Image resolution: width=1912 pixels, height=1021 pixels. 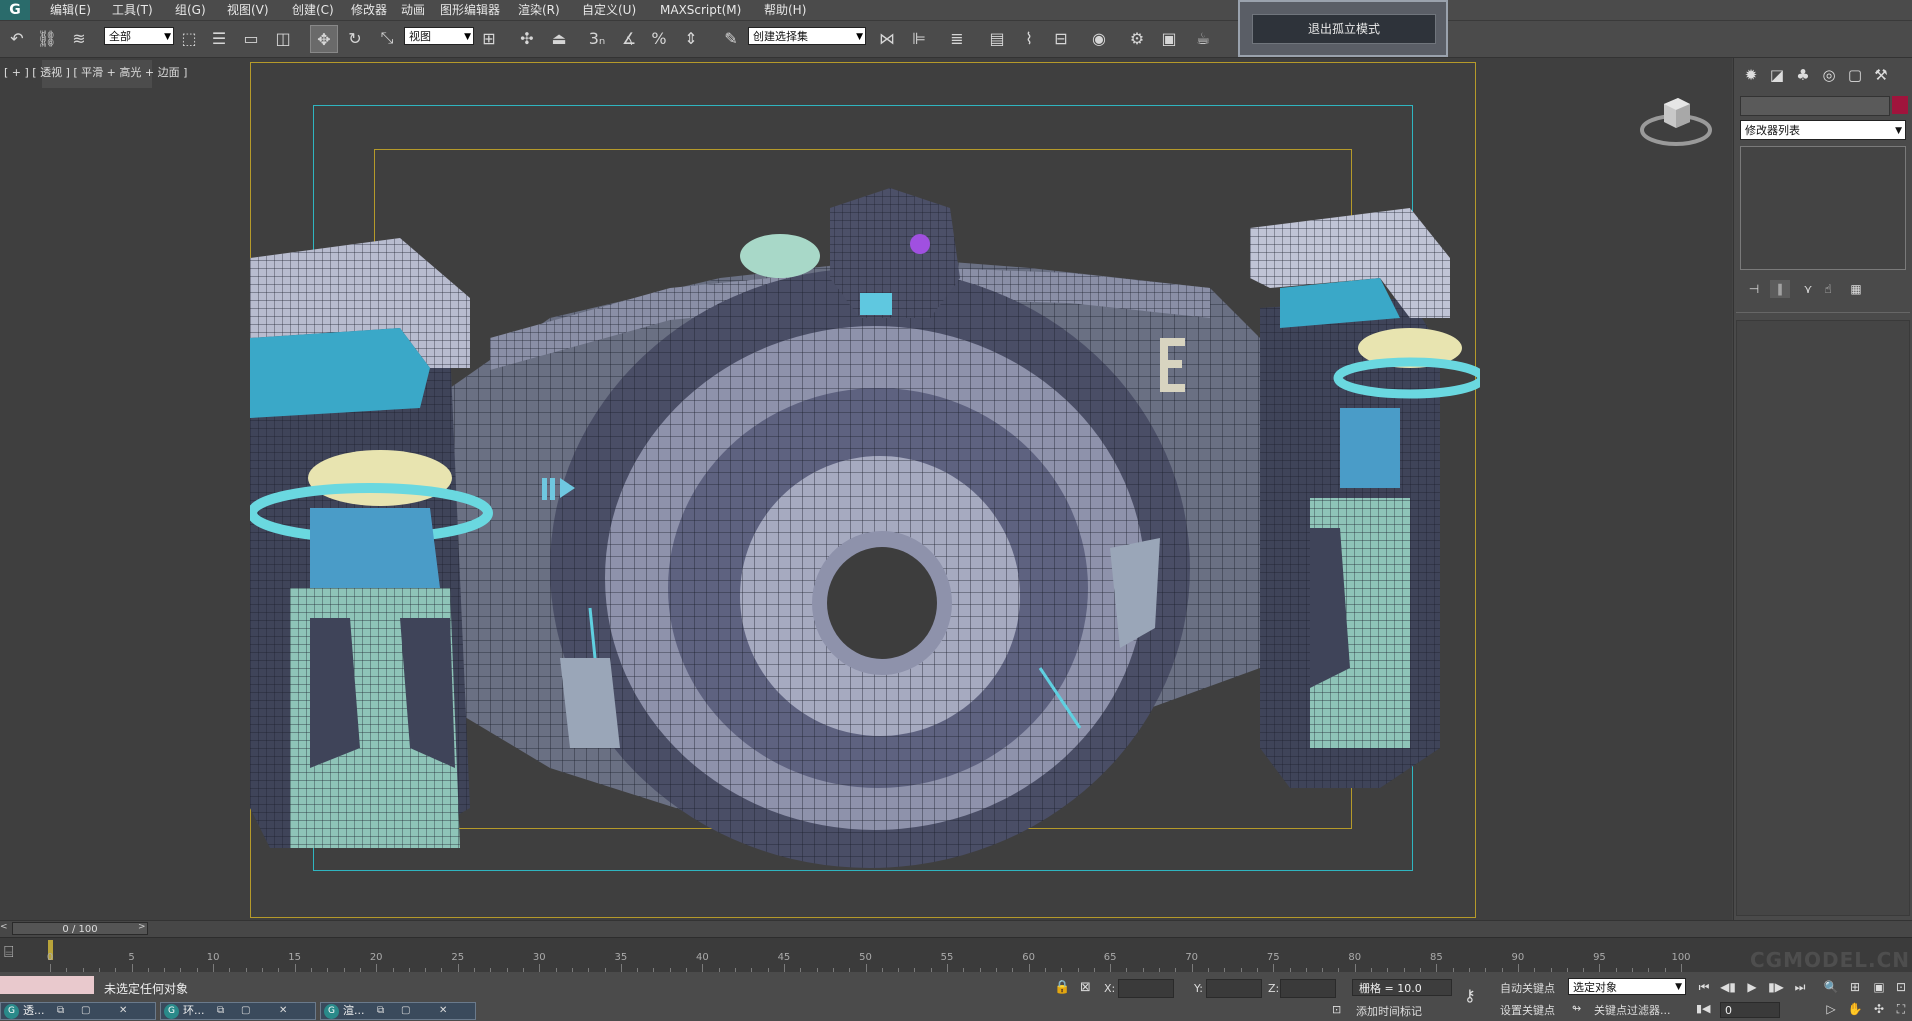 I want to click on menu-group: 组(G), so click(x=190, y=10).